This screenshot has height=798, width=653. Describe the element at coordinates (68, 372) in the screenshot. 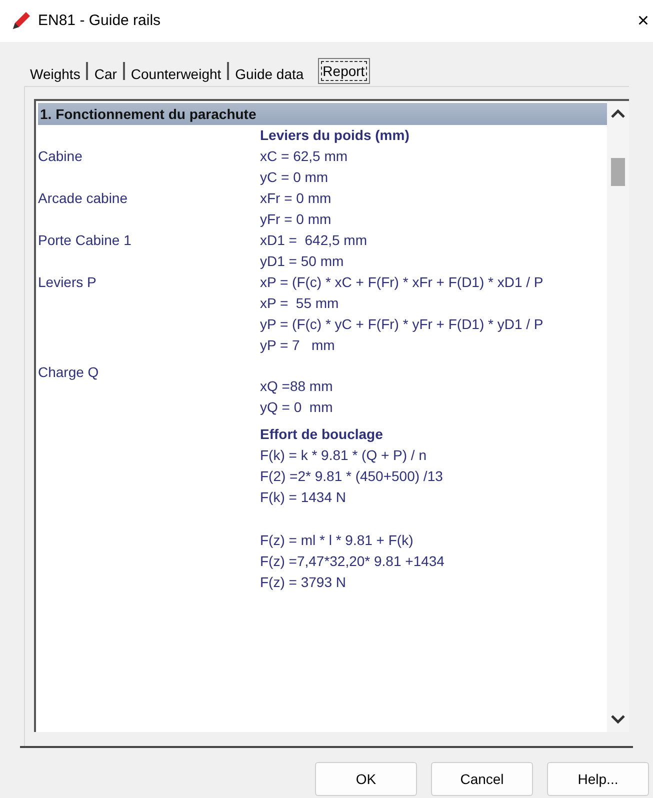

I see `row-label: Charge Q` at that location.